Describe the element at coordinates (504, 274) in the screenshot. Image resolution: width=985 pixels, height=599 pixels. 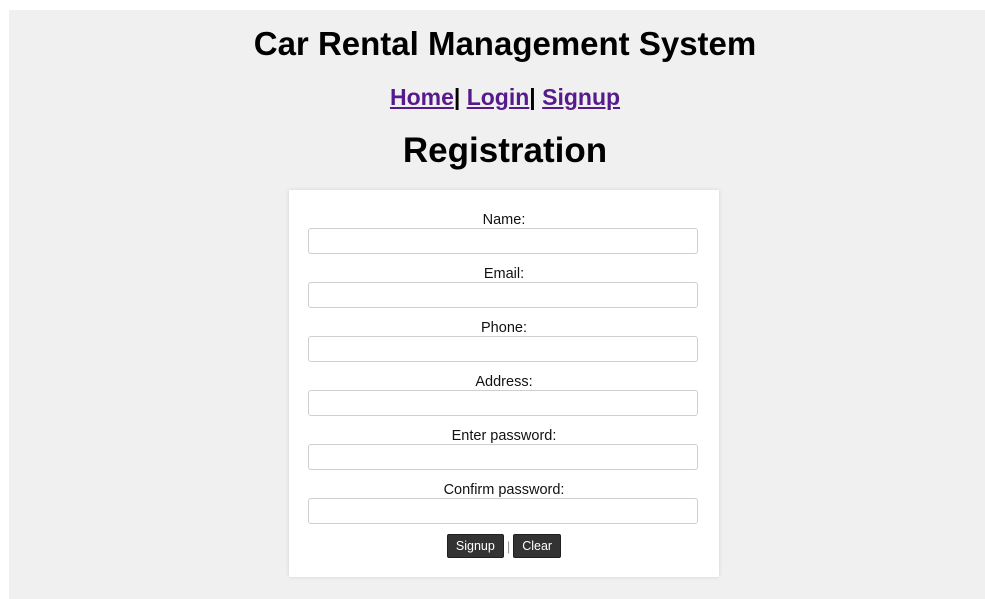
I see `email-label: Email:` at that location.